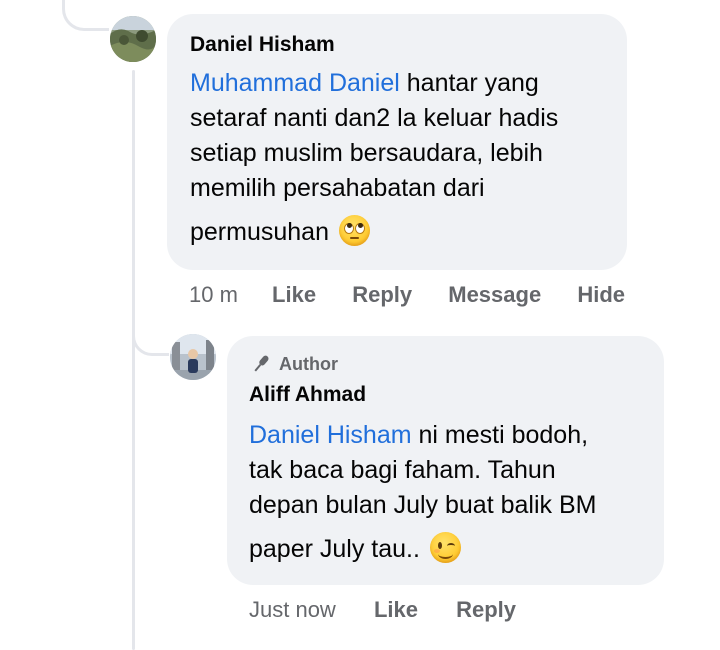 The image size is (720, 650). I want to click on comment-text-line: memilih persahabatan dari, so click(337, 188).